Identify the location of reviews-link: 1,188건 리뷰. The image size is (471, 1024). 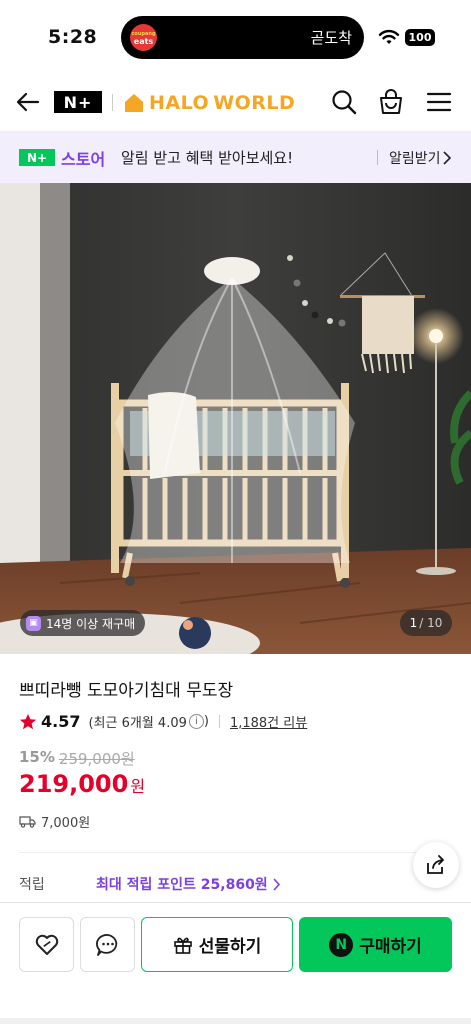
(268, 721).